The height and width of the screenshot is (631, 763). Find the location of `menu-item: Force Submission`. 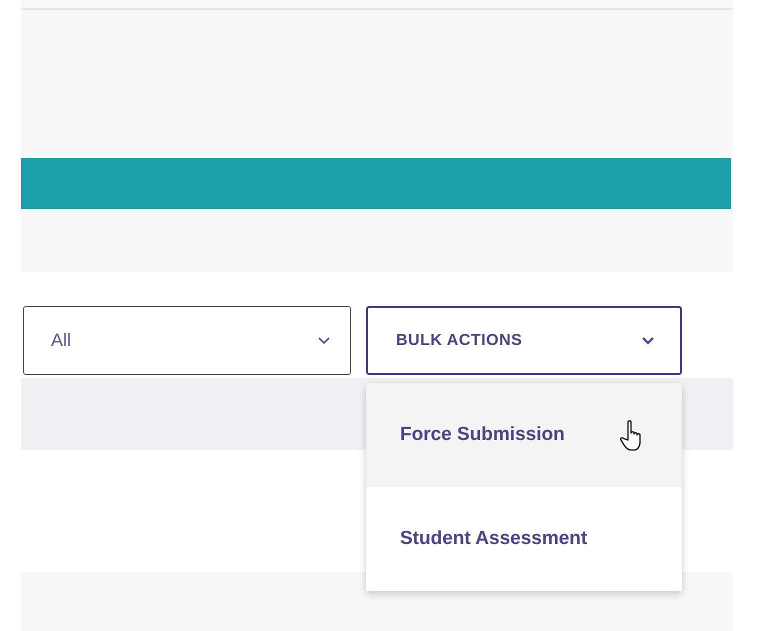

menu-item: Force Submission is located at coordinates (524, 435).